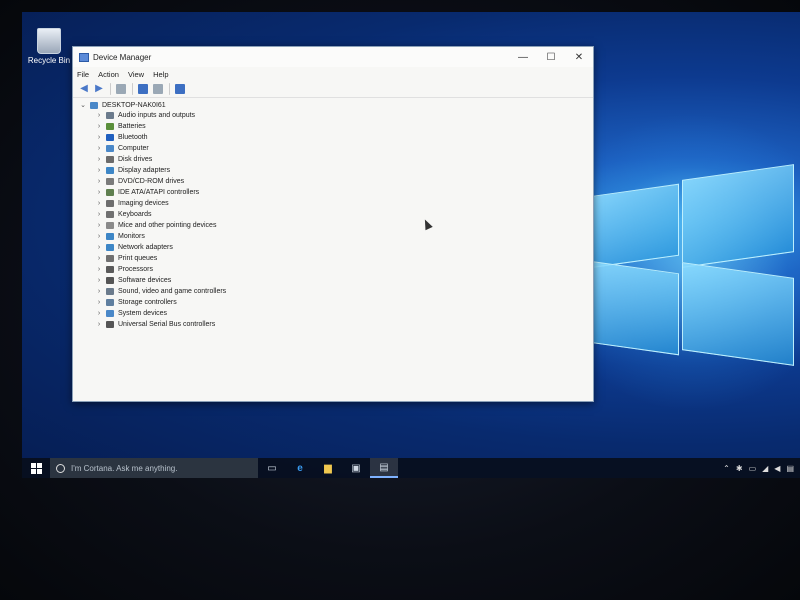 The width and height of the screenshot is (800, 600). What do you see at coordinates (336, 181) in the screenshot?
I see `tree-node: › DVD/CD-ROM drives` at bounding box center [336, 181].